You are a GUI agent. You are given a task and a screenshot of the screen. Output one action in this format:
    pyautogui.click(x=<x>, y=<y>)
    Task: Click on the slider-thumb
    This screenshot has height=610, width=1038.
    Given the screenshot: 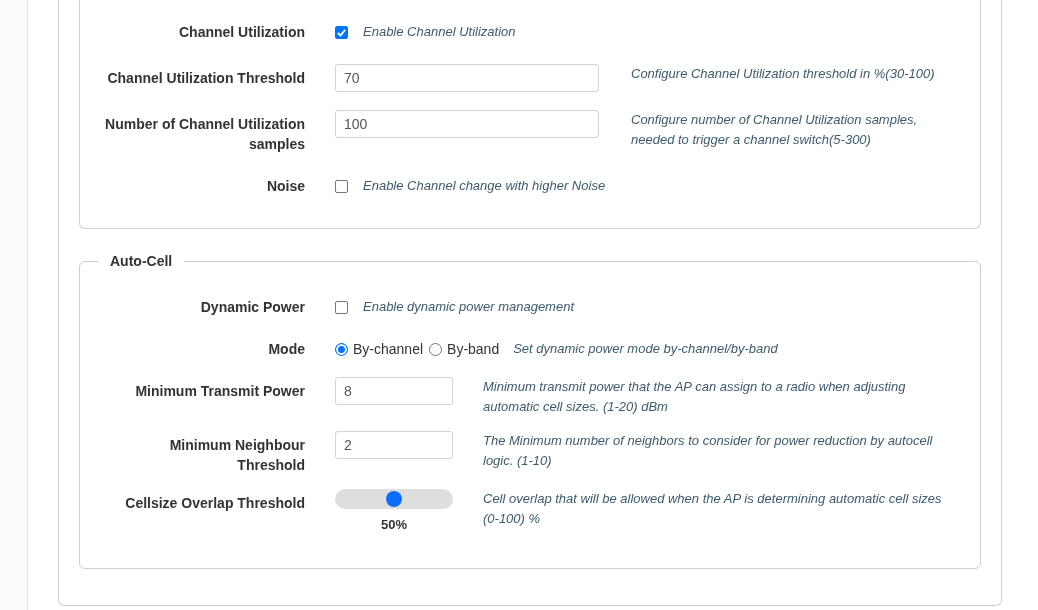 What is the action you would take?
    pyautogui.click(x=394, y=499)
    